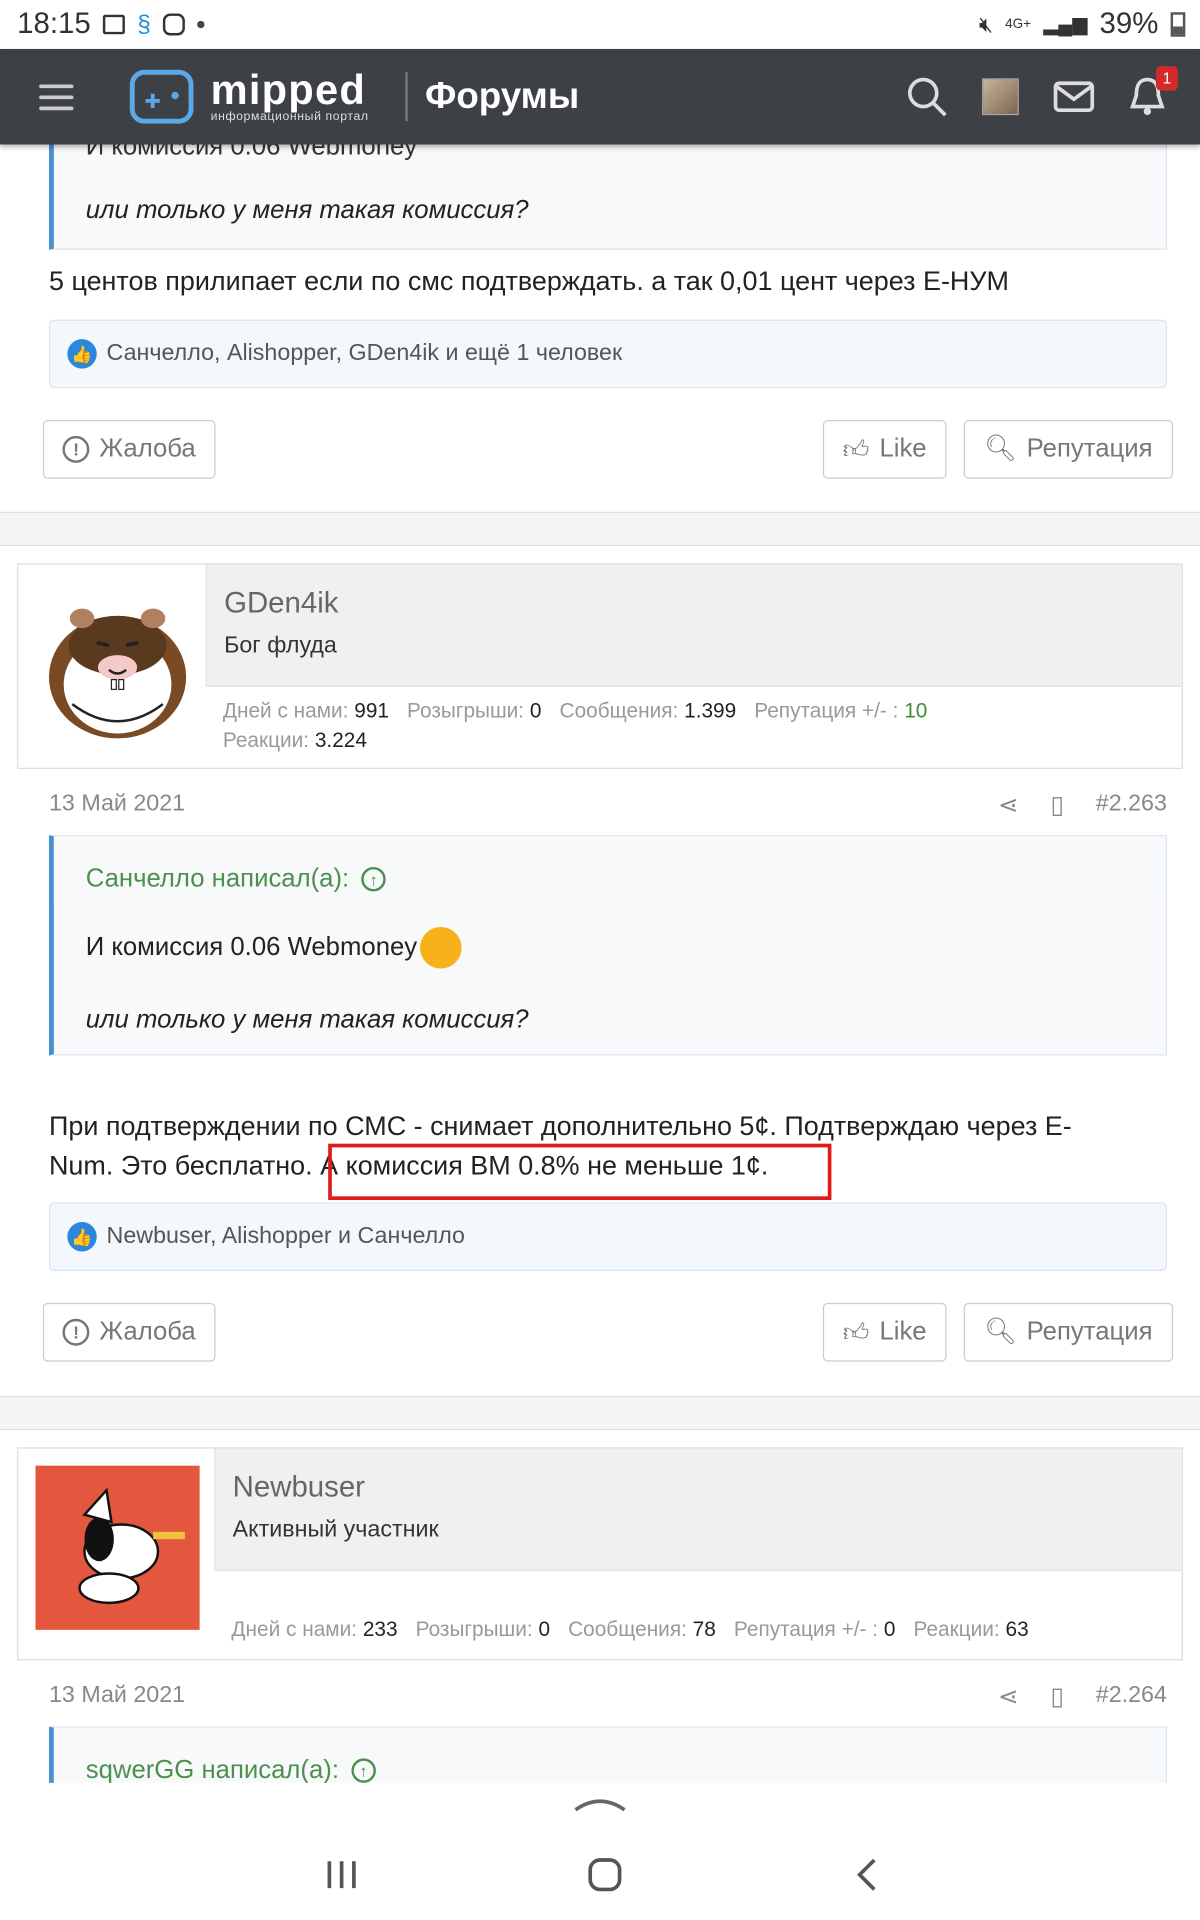 The height and width of the screenshot is (1920, 1200). What do you see at coordinates (1001, 97) in the screenshot?
I see `user-avatar-icon` at bounding box center [1001, 97].